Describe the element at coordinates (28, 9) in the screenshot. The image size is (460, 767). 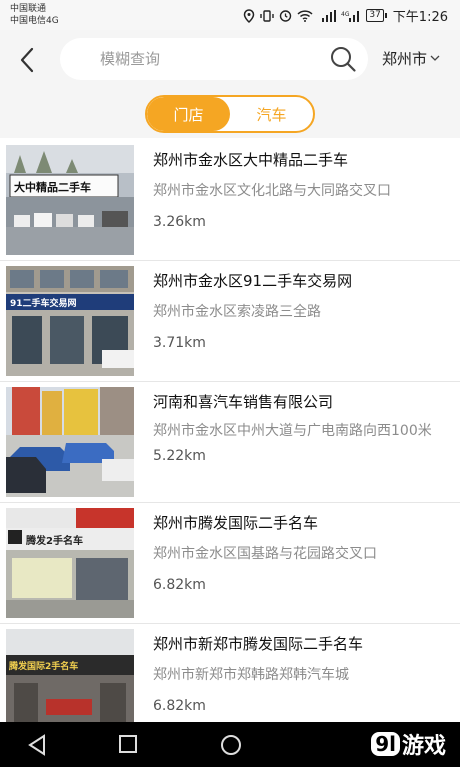
I see `carrier-1: 中国联通` at that location.